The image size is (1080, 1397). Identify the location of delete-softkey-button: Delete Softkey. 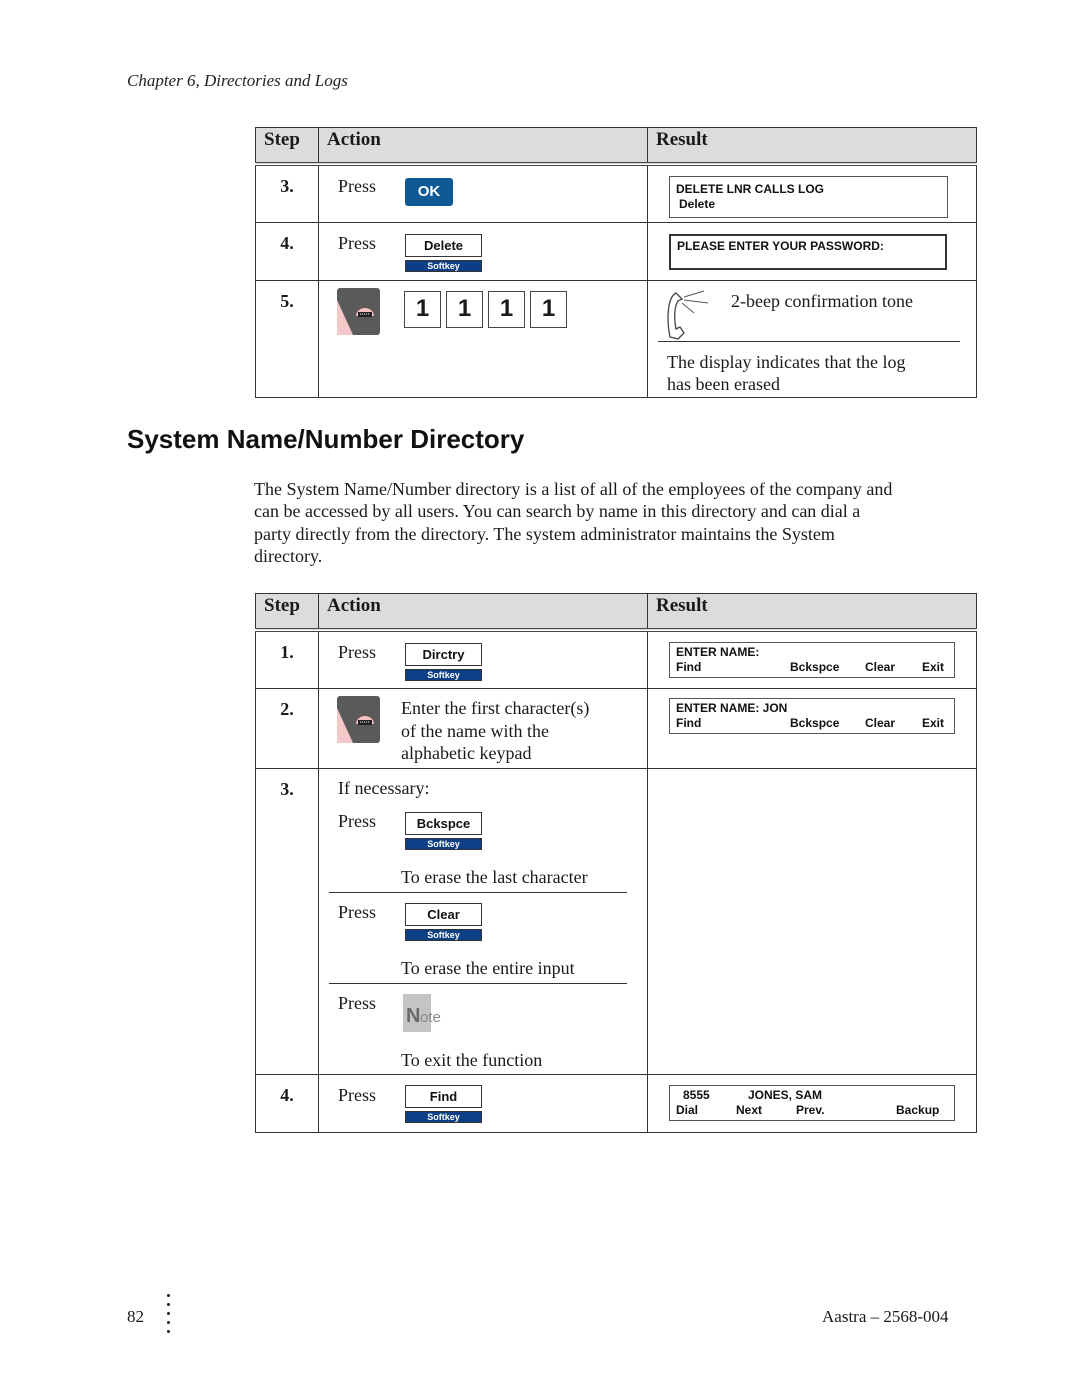
(443, 252).